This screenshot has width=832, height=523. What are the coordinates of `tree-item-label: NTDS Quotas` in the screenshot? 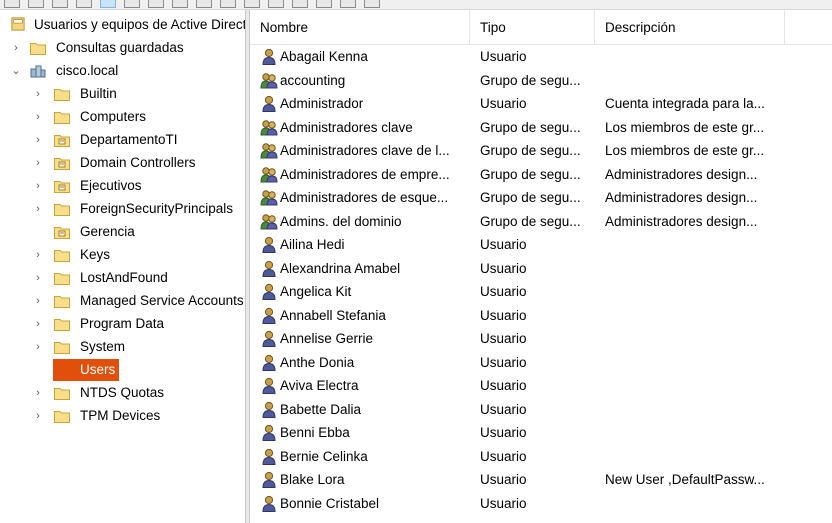 It's located at (122, 392).